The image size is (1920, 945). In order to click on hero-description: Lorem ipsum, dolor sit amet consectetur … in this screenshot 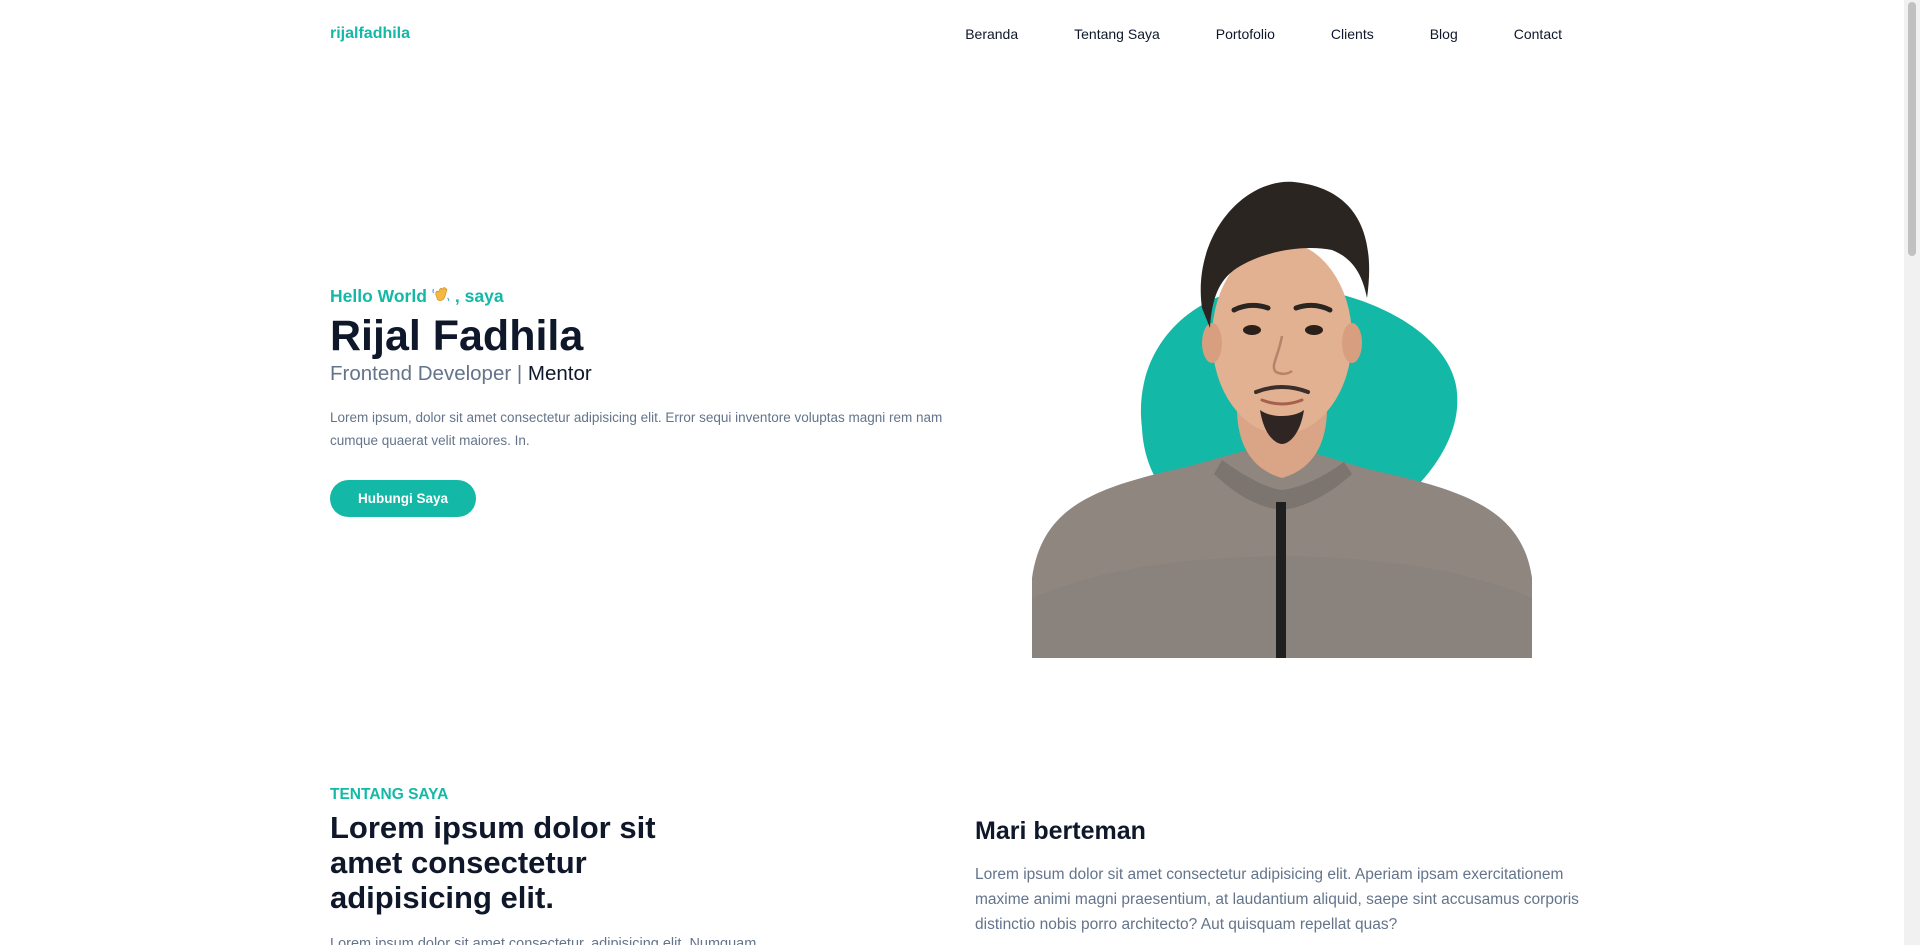, I will do `click(636, 429)`.